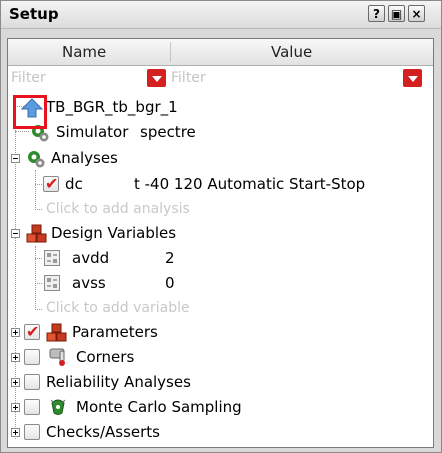 The image size is (442, 453). I want to click on variable-value: 0, so click(170, 283).